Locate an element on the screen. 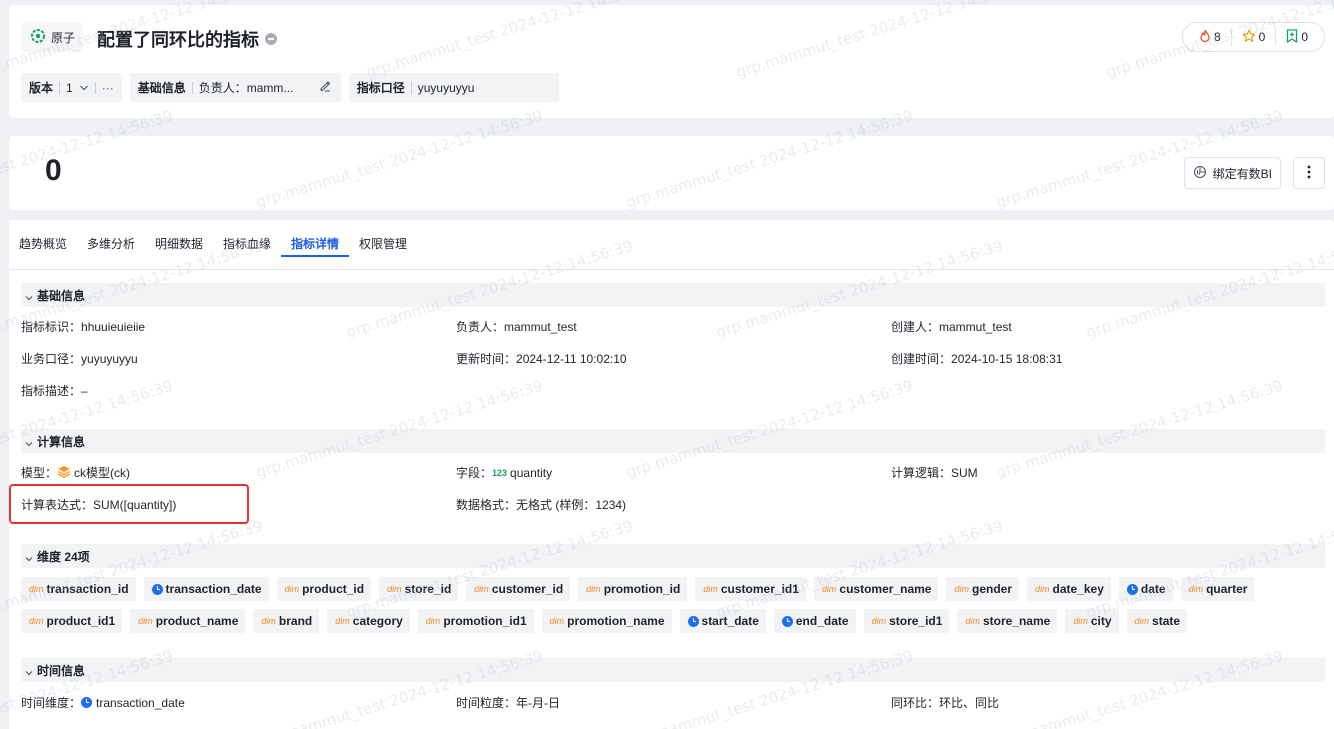 This screenshot has height=729, width=1334. dimension-chip: dim product_id is located at coordinates (324, 589).